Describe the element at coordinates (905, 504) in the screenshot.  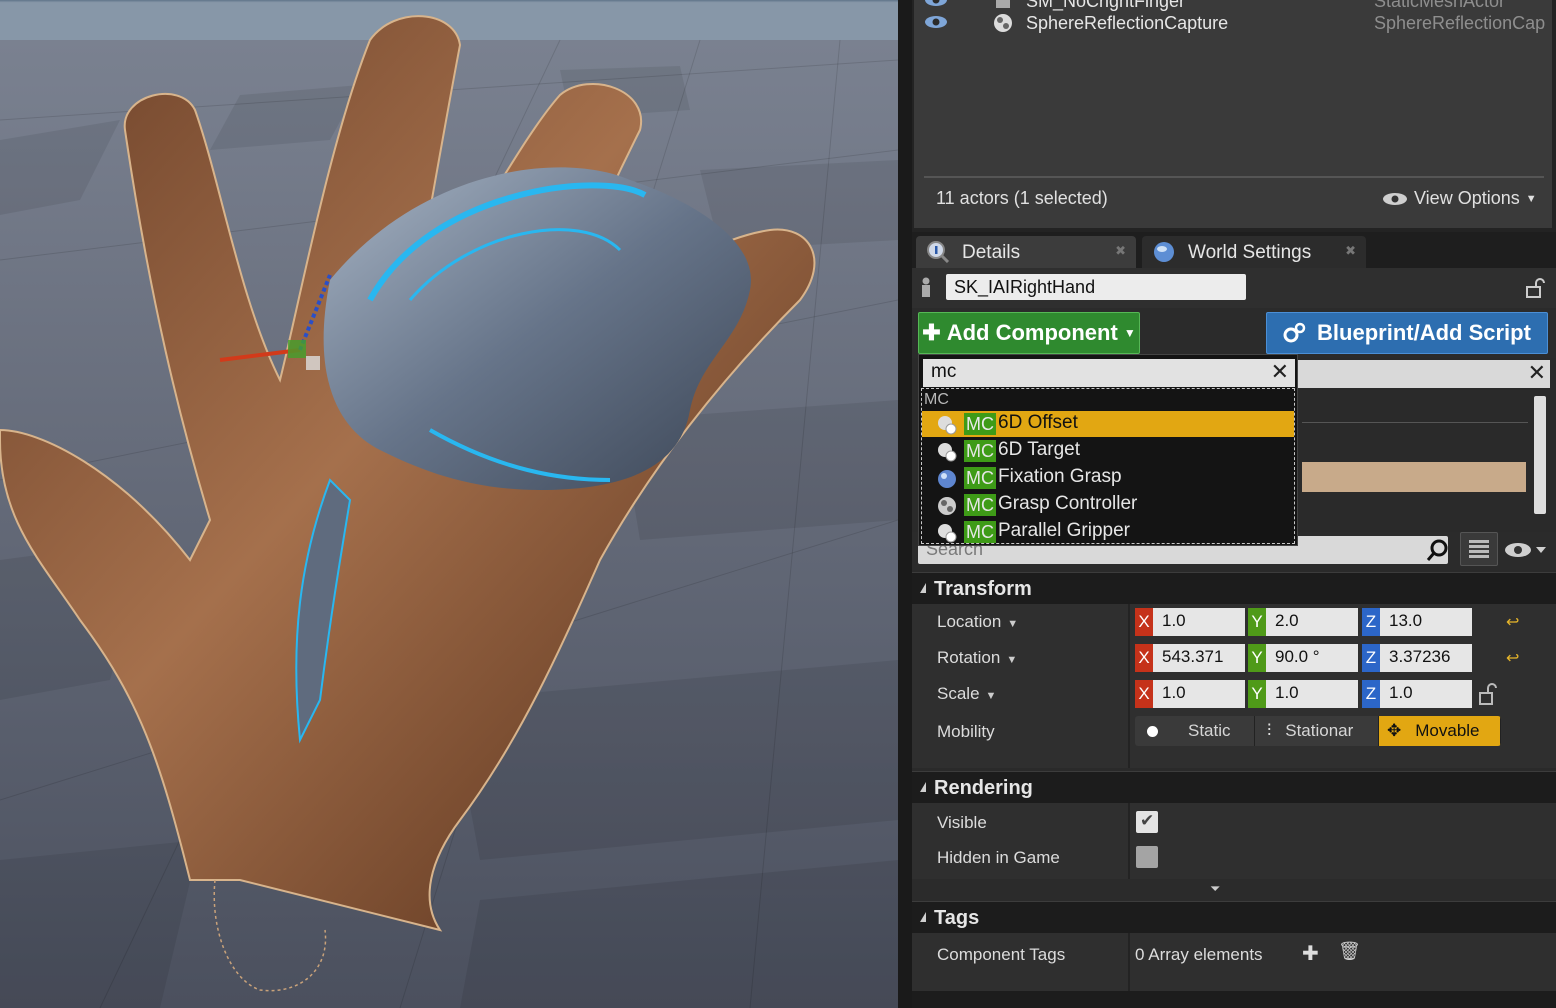
I see `viewport-splitter` at that location.